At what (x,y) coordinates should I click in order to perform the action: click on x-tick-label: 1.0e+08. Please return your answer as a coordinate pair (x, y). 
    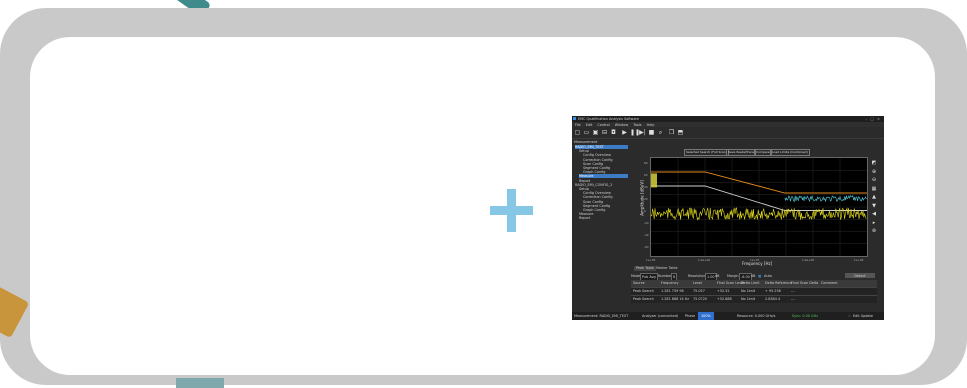
    Looking at the image, I should click on (808, 260).